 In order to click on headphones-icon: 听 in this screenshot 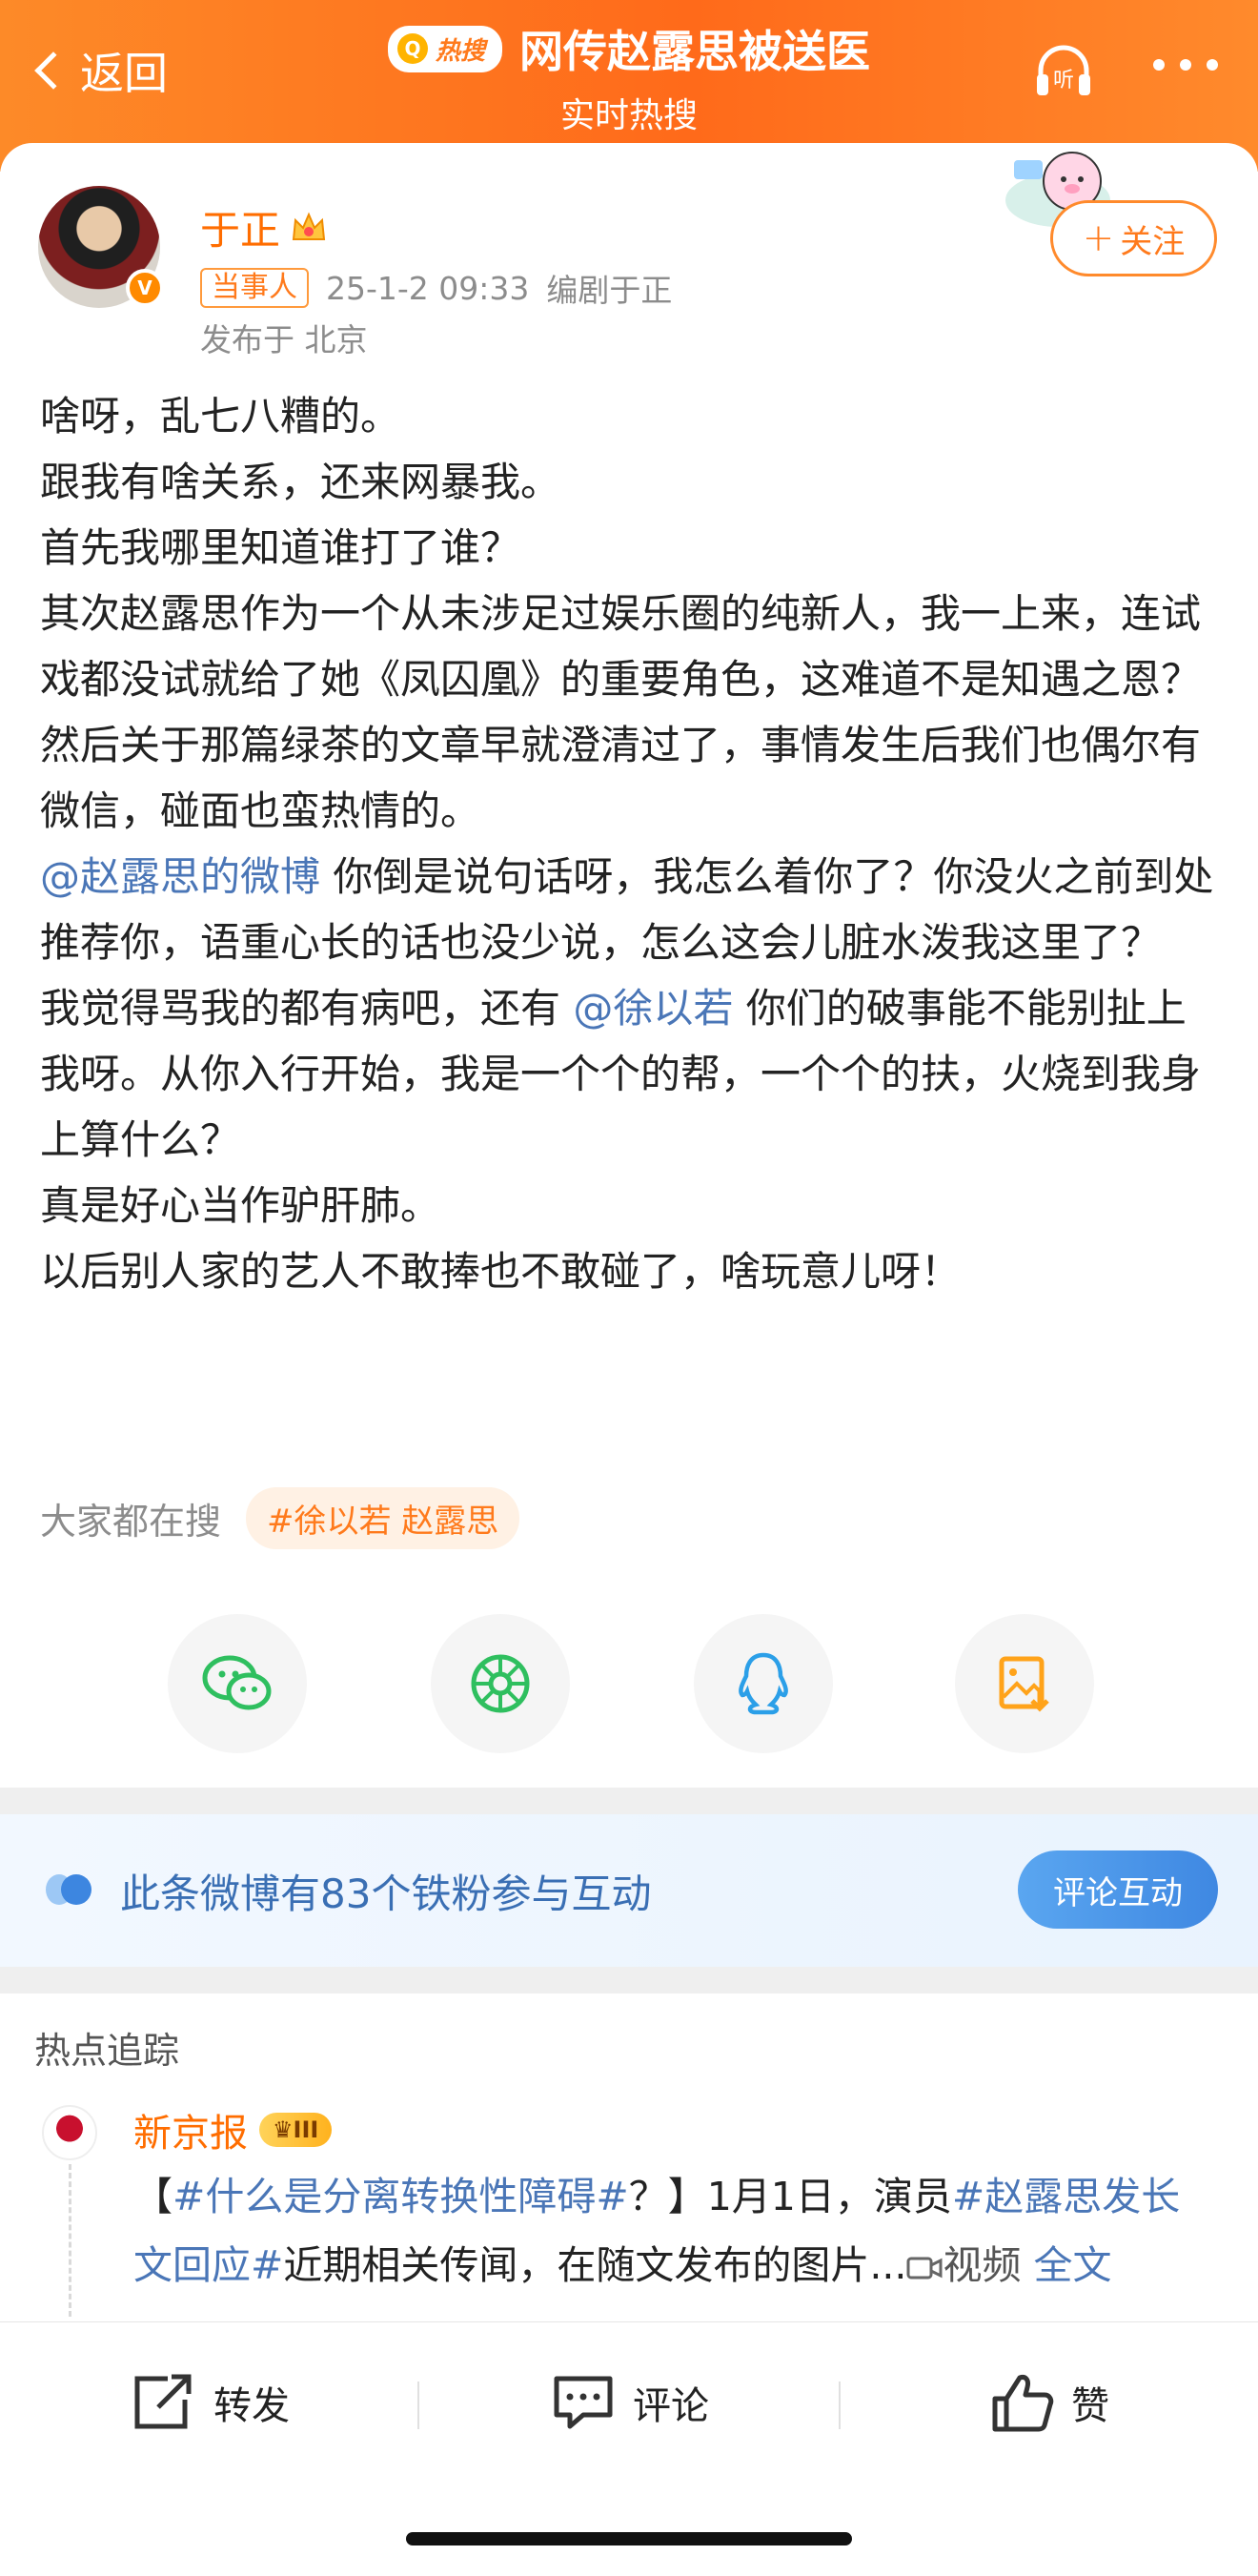, I will do `click(1063, 71)`.